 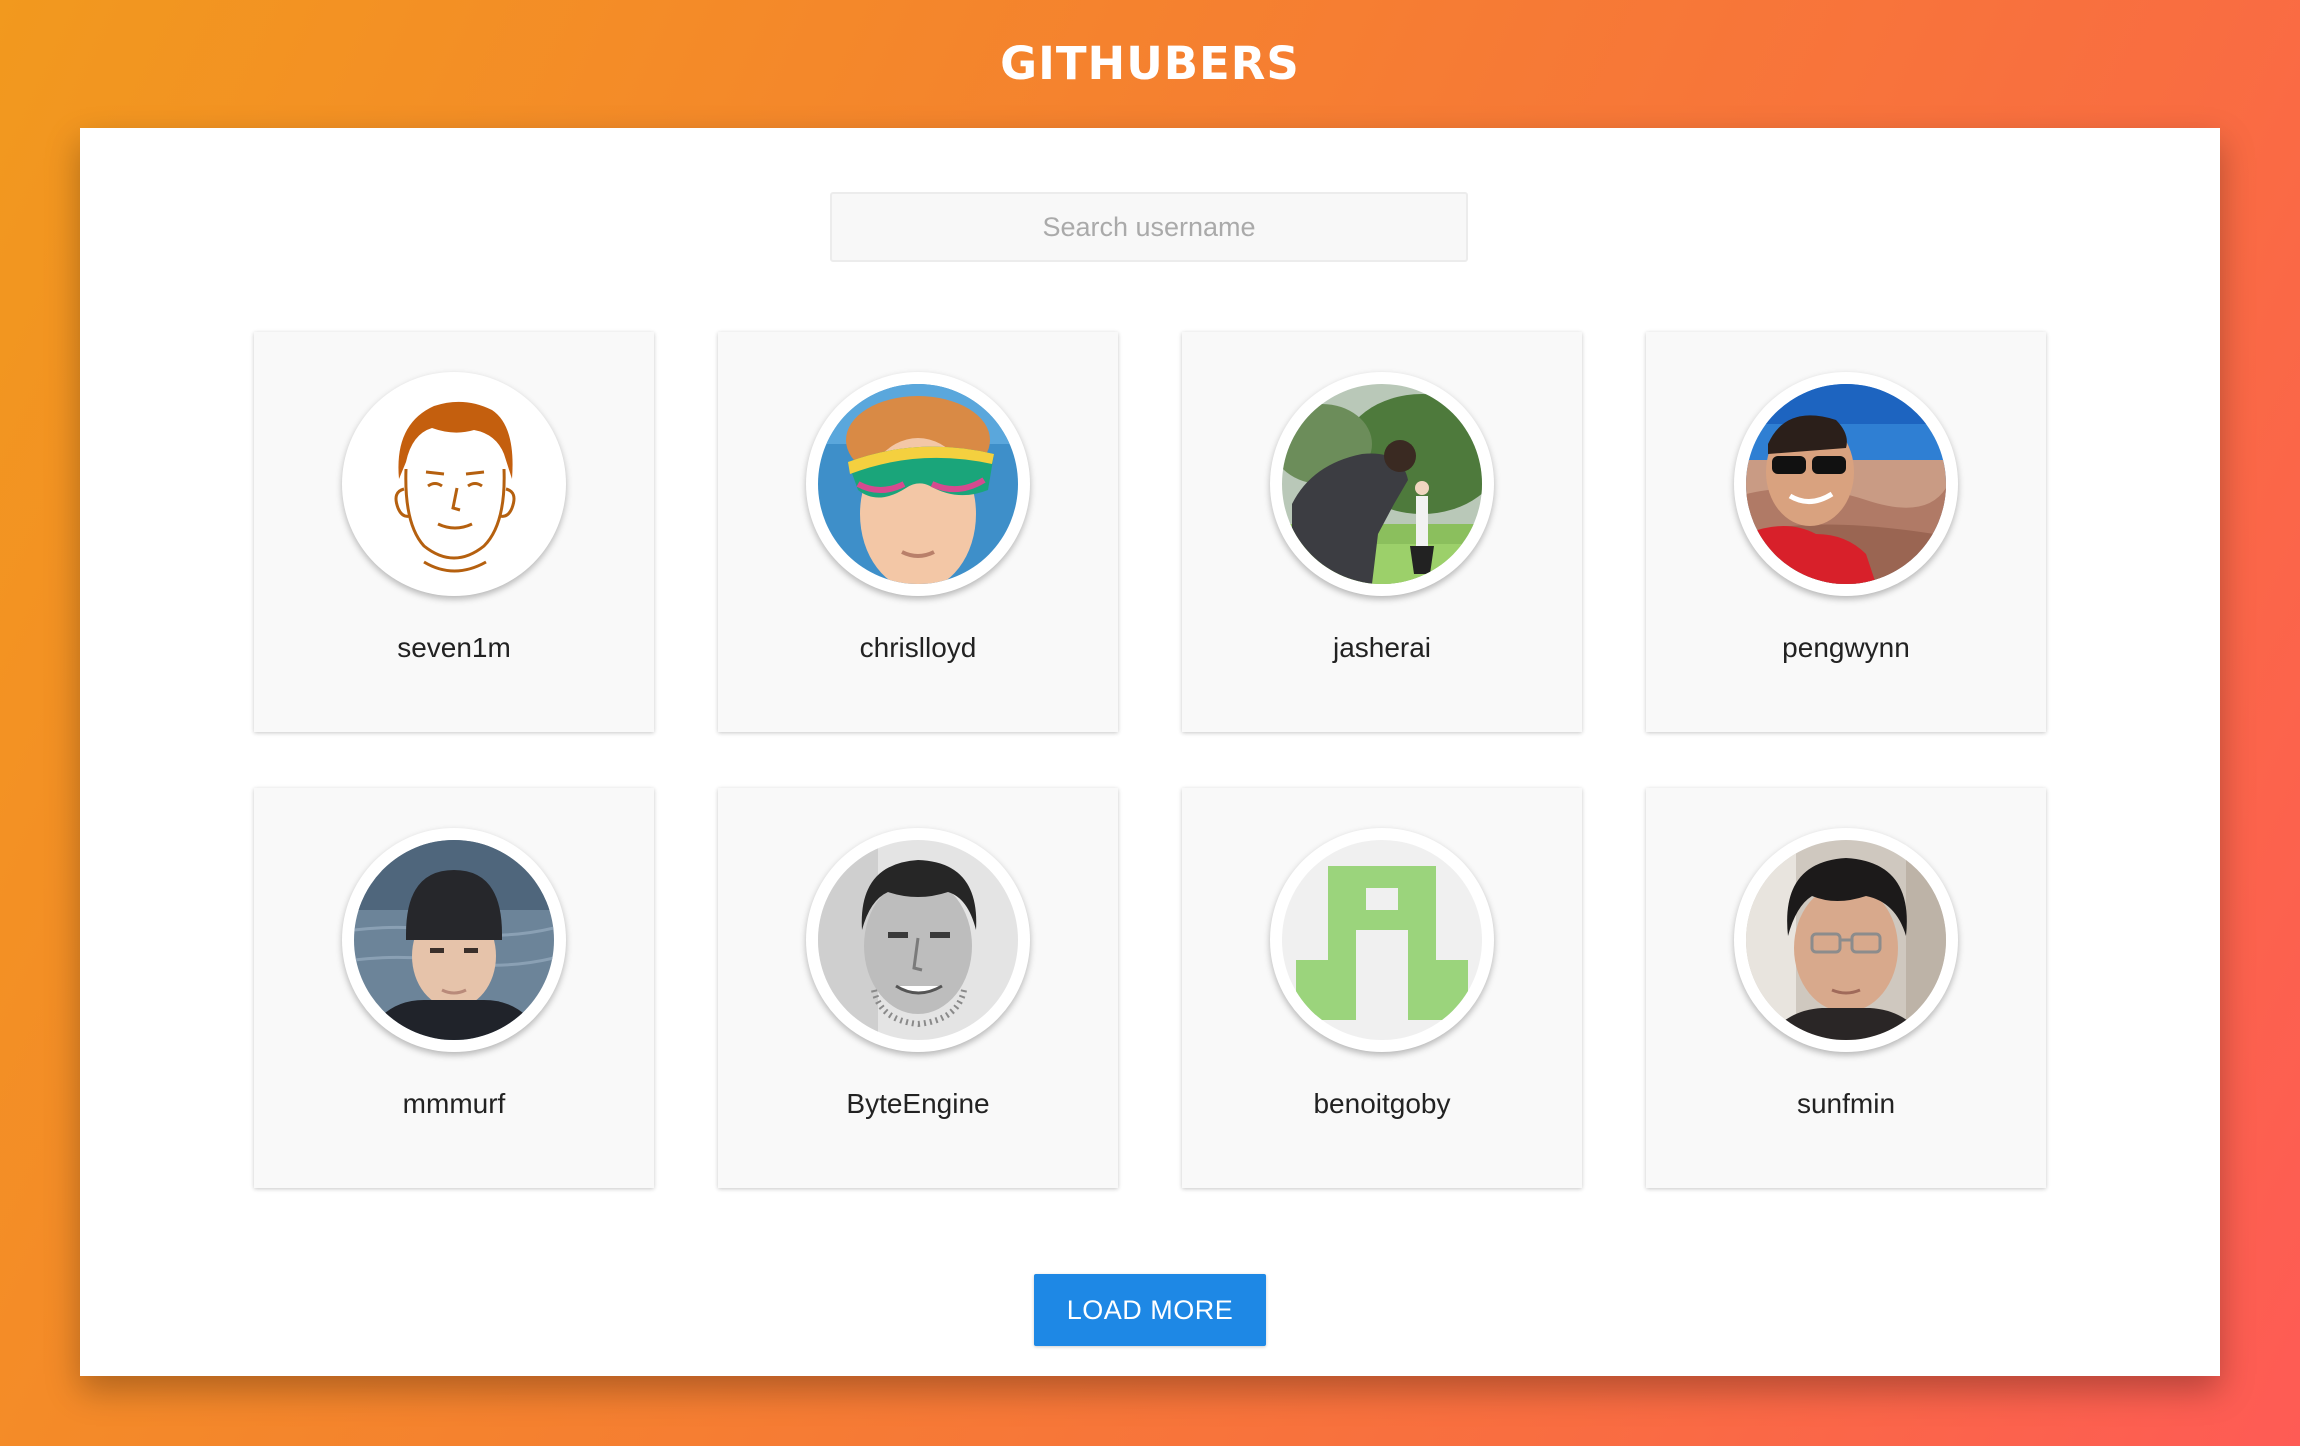 I want to click on user-card: chrislloyd, so click(x=918, y=532).